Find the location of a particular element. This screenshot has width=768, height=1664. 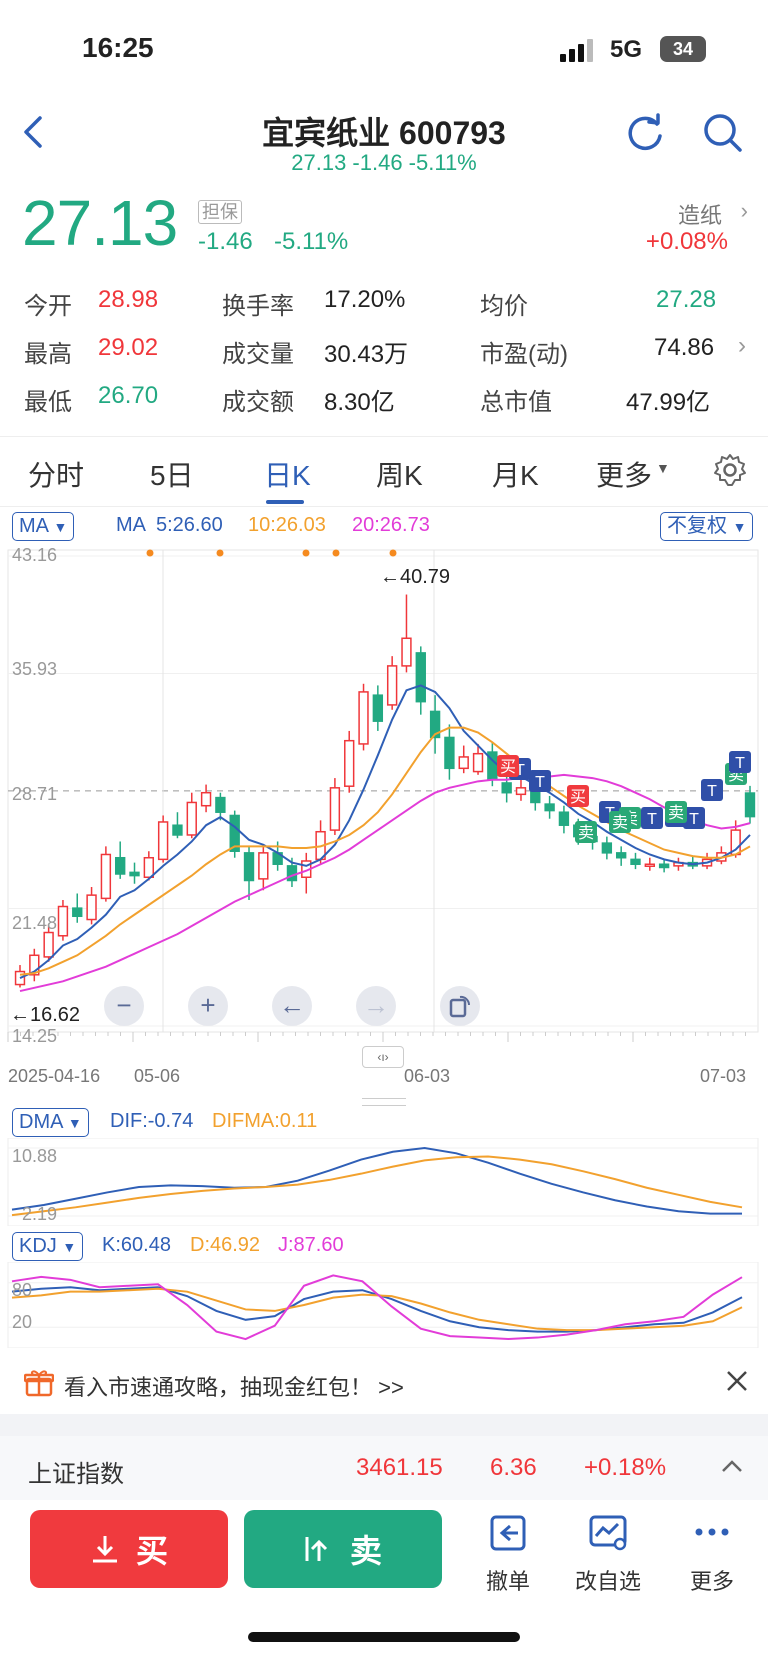

cancel-order-label: 撤单 is located at coordinates (507, 1581).